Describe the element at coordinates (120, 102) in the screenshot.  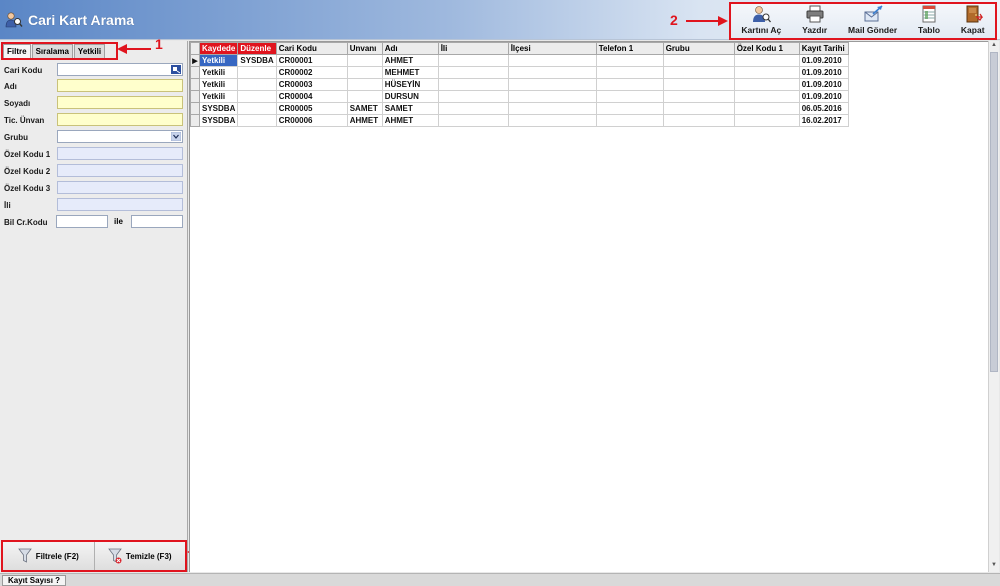
I see `soyadi-field` at that location.